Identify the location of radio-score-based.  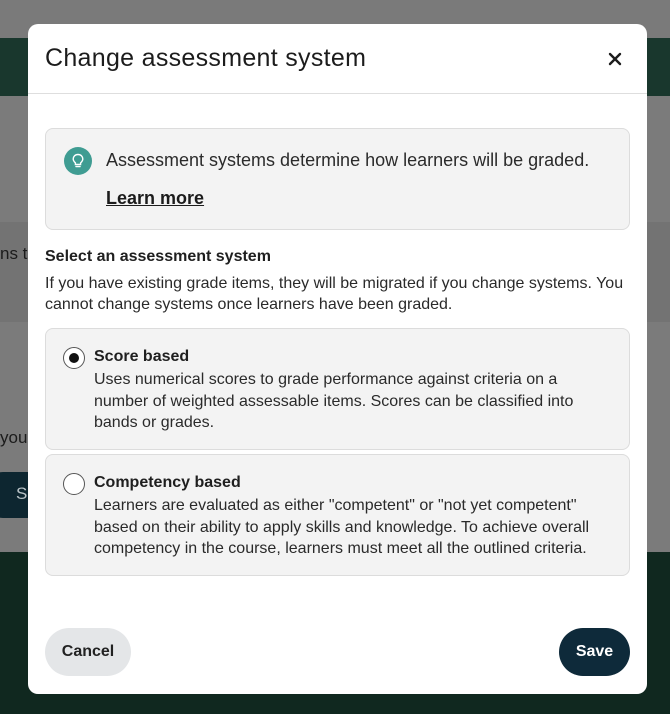
(74, 358).